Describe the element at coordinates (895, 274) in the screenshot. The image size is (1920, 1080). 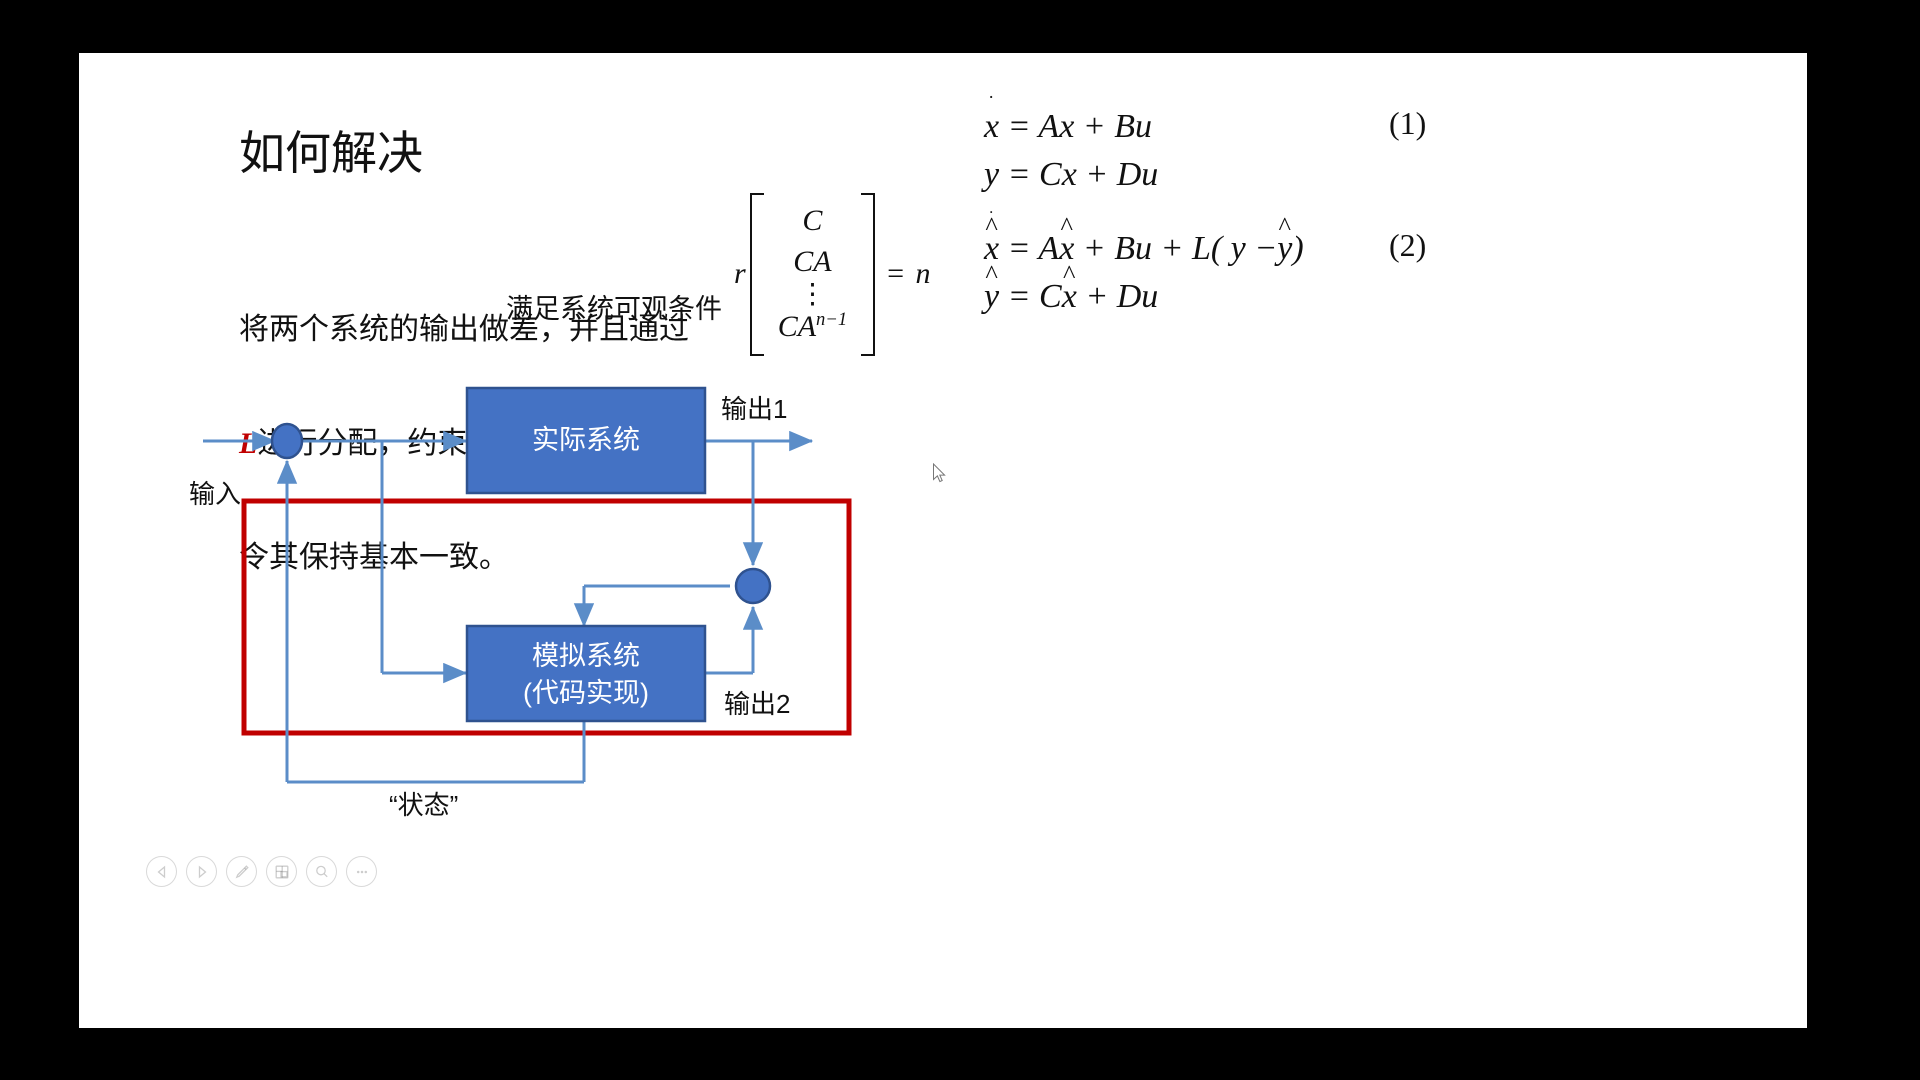
I see `rank-equals-sign: =` at that location.